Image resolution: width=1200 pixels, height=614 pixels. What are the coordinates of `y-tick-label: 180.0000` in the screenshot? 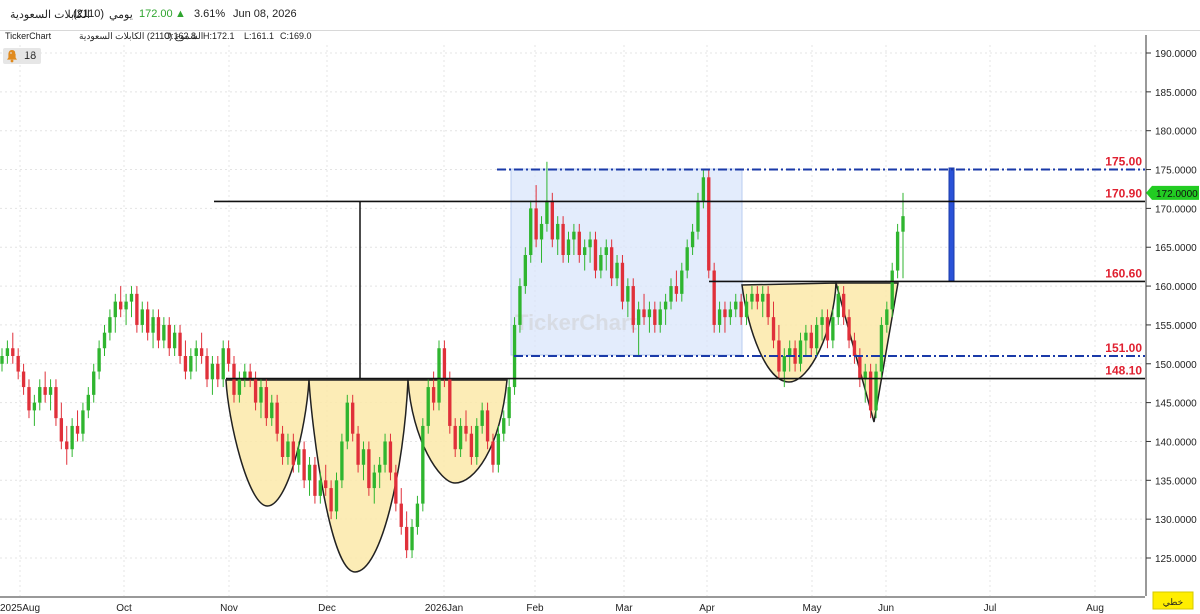 It's located at (1176, 132).